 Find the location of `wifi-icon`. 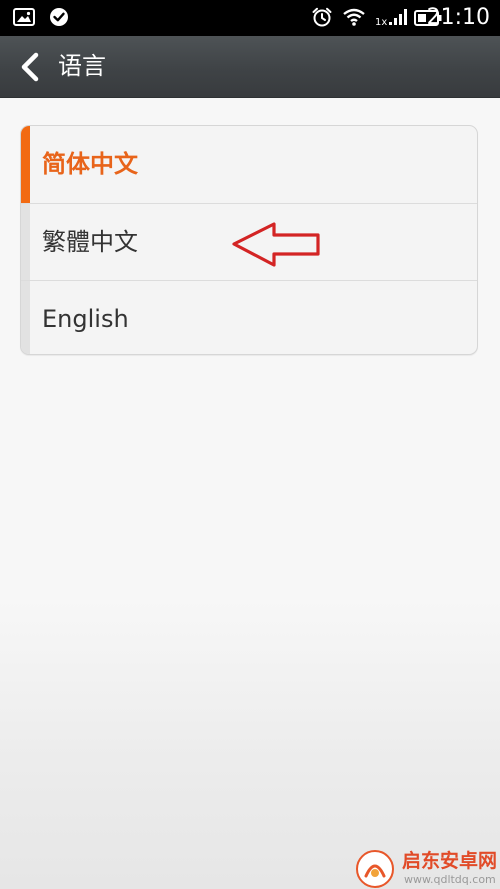

wifi-icon is located at coordinates (354, 17).